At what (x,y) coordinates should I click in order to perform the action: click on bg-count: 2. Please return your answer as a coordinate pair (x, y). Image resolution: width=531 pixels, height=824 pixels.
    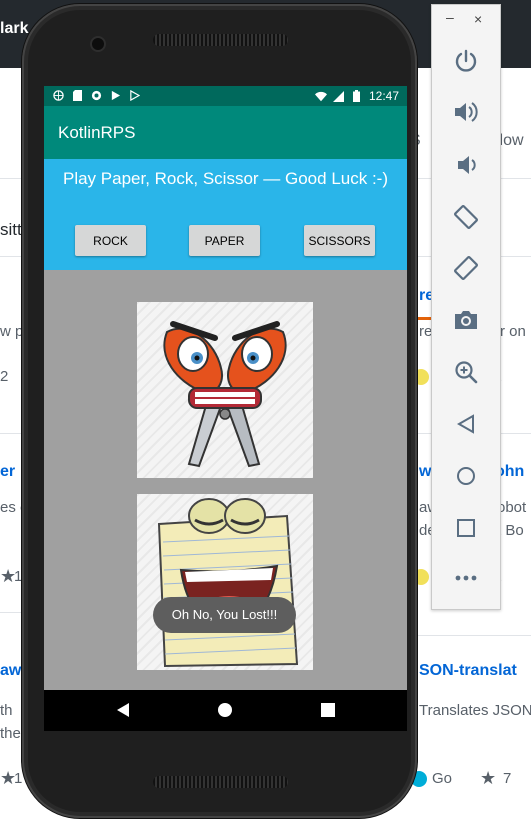
    Looking at the image, I should click on (4, 376).